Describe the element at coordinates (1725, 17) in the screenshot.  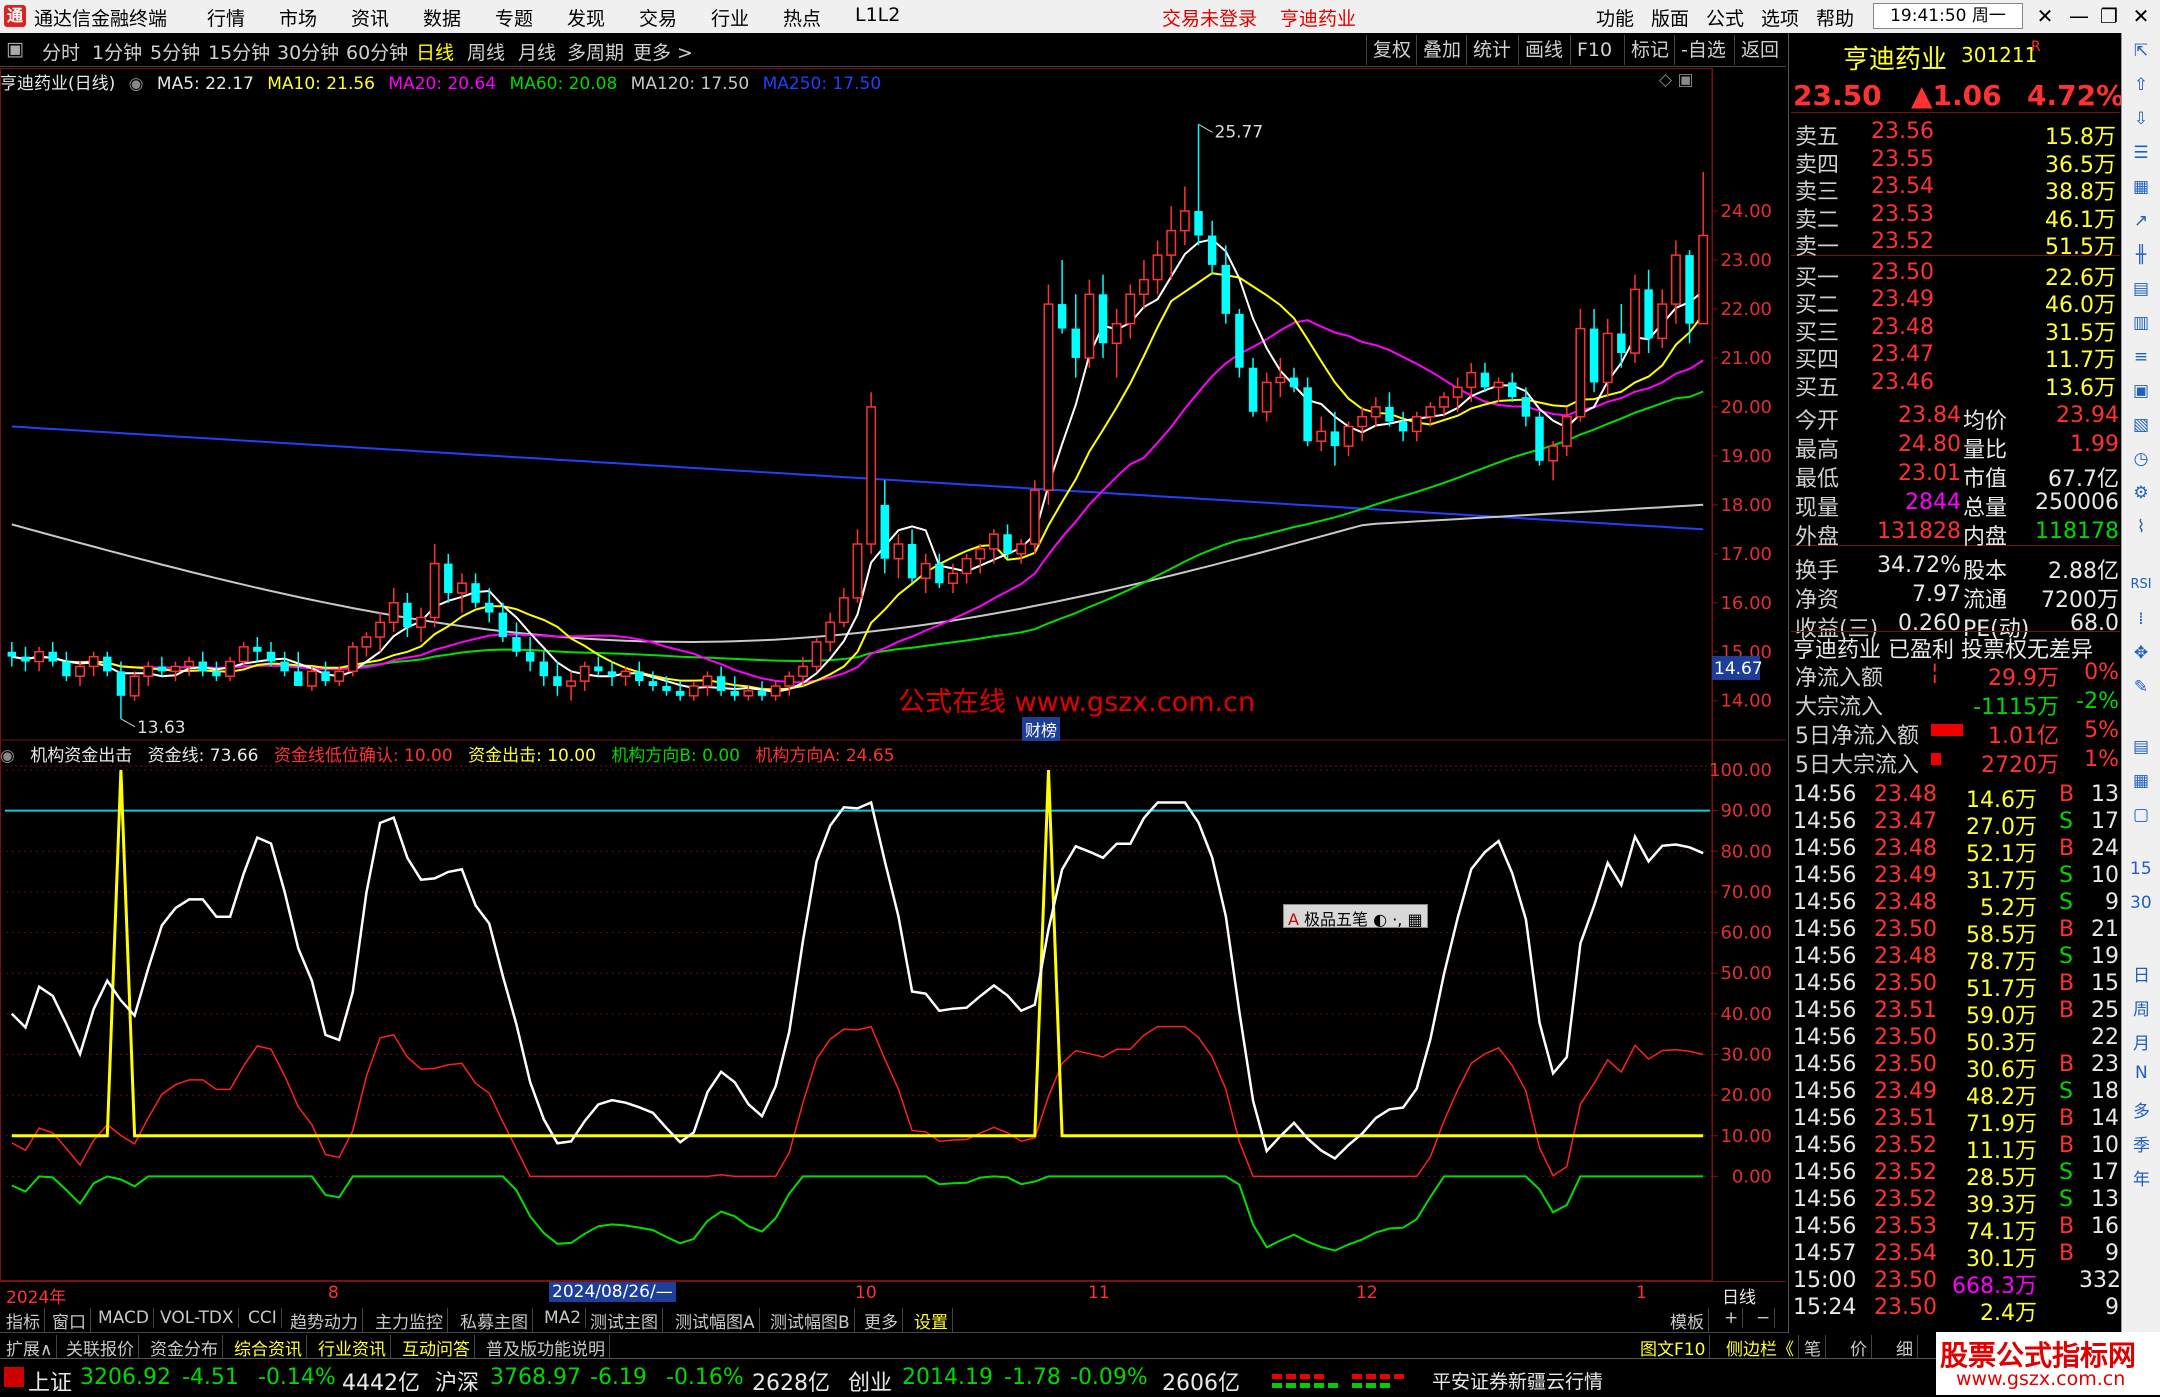
I see `menu-item-gongshi: 公式` at that location.